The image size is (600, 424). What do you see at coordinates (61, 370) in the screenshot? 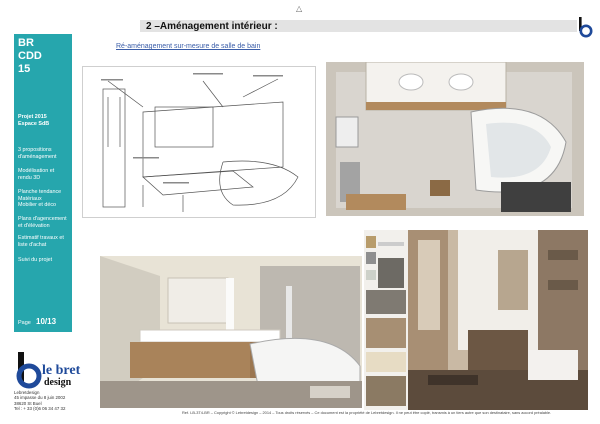
I see `logo-text-top: le bret` at bounding box center [61, 370].